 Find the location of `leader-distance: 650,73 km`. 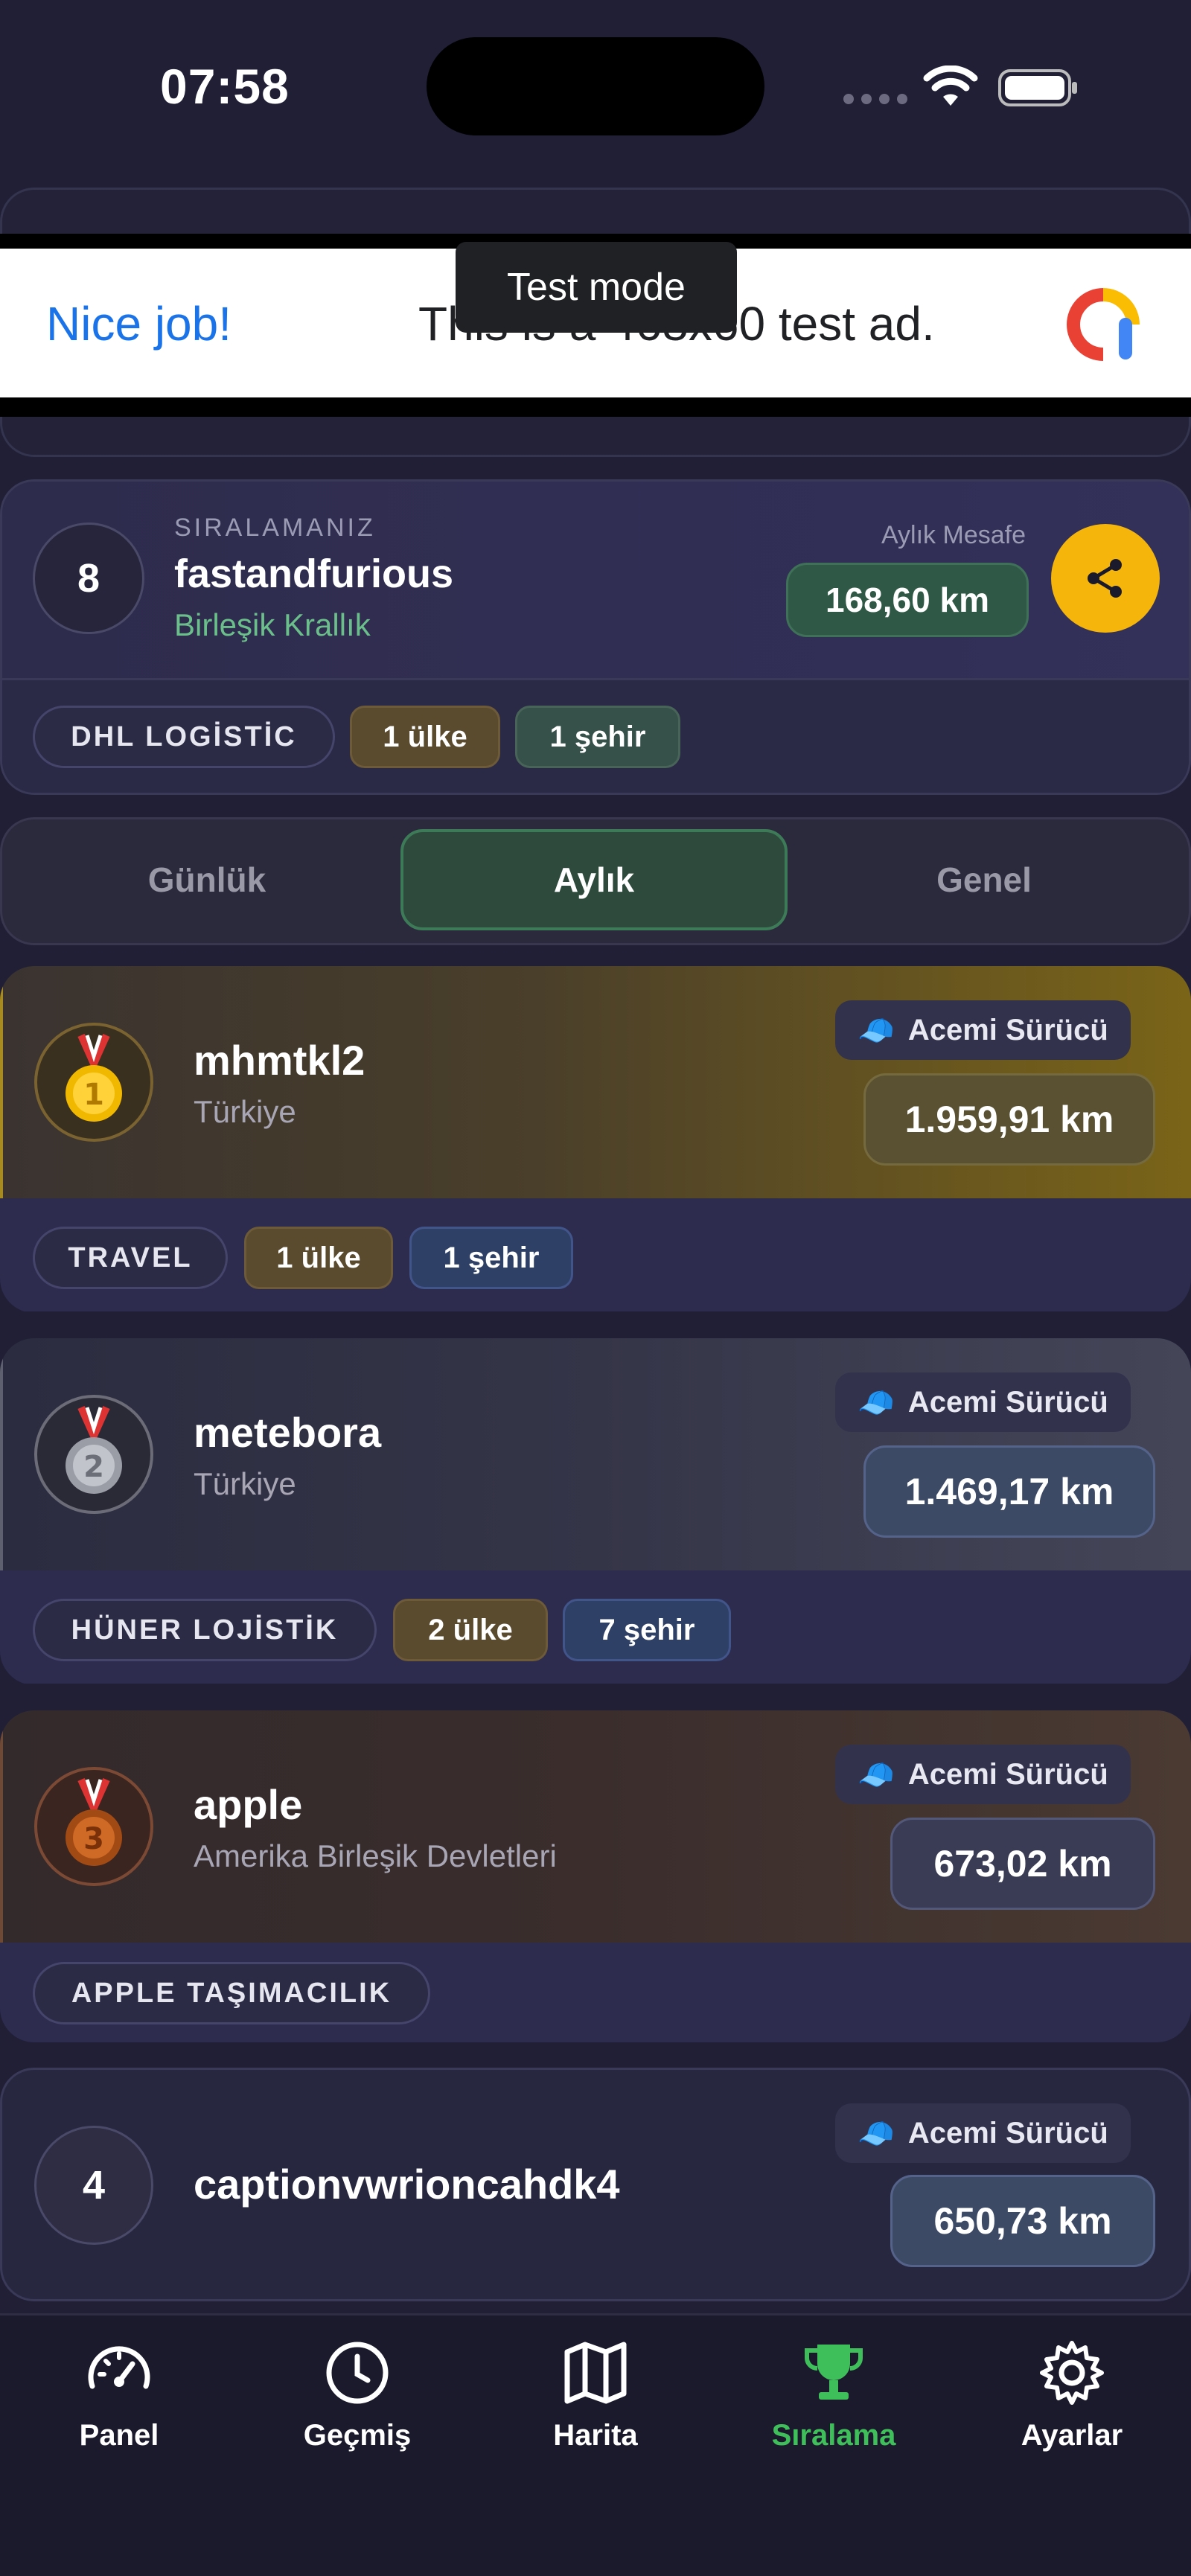

leader-distance: 650,73 km is located at coordinates (1022, 2221).